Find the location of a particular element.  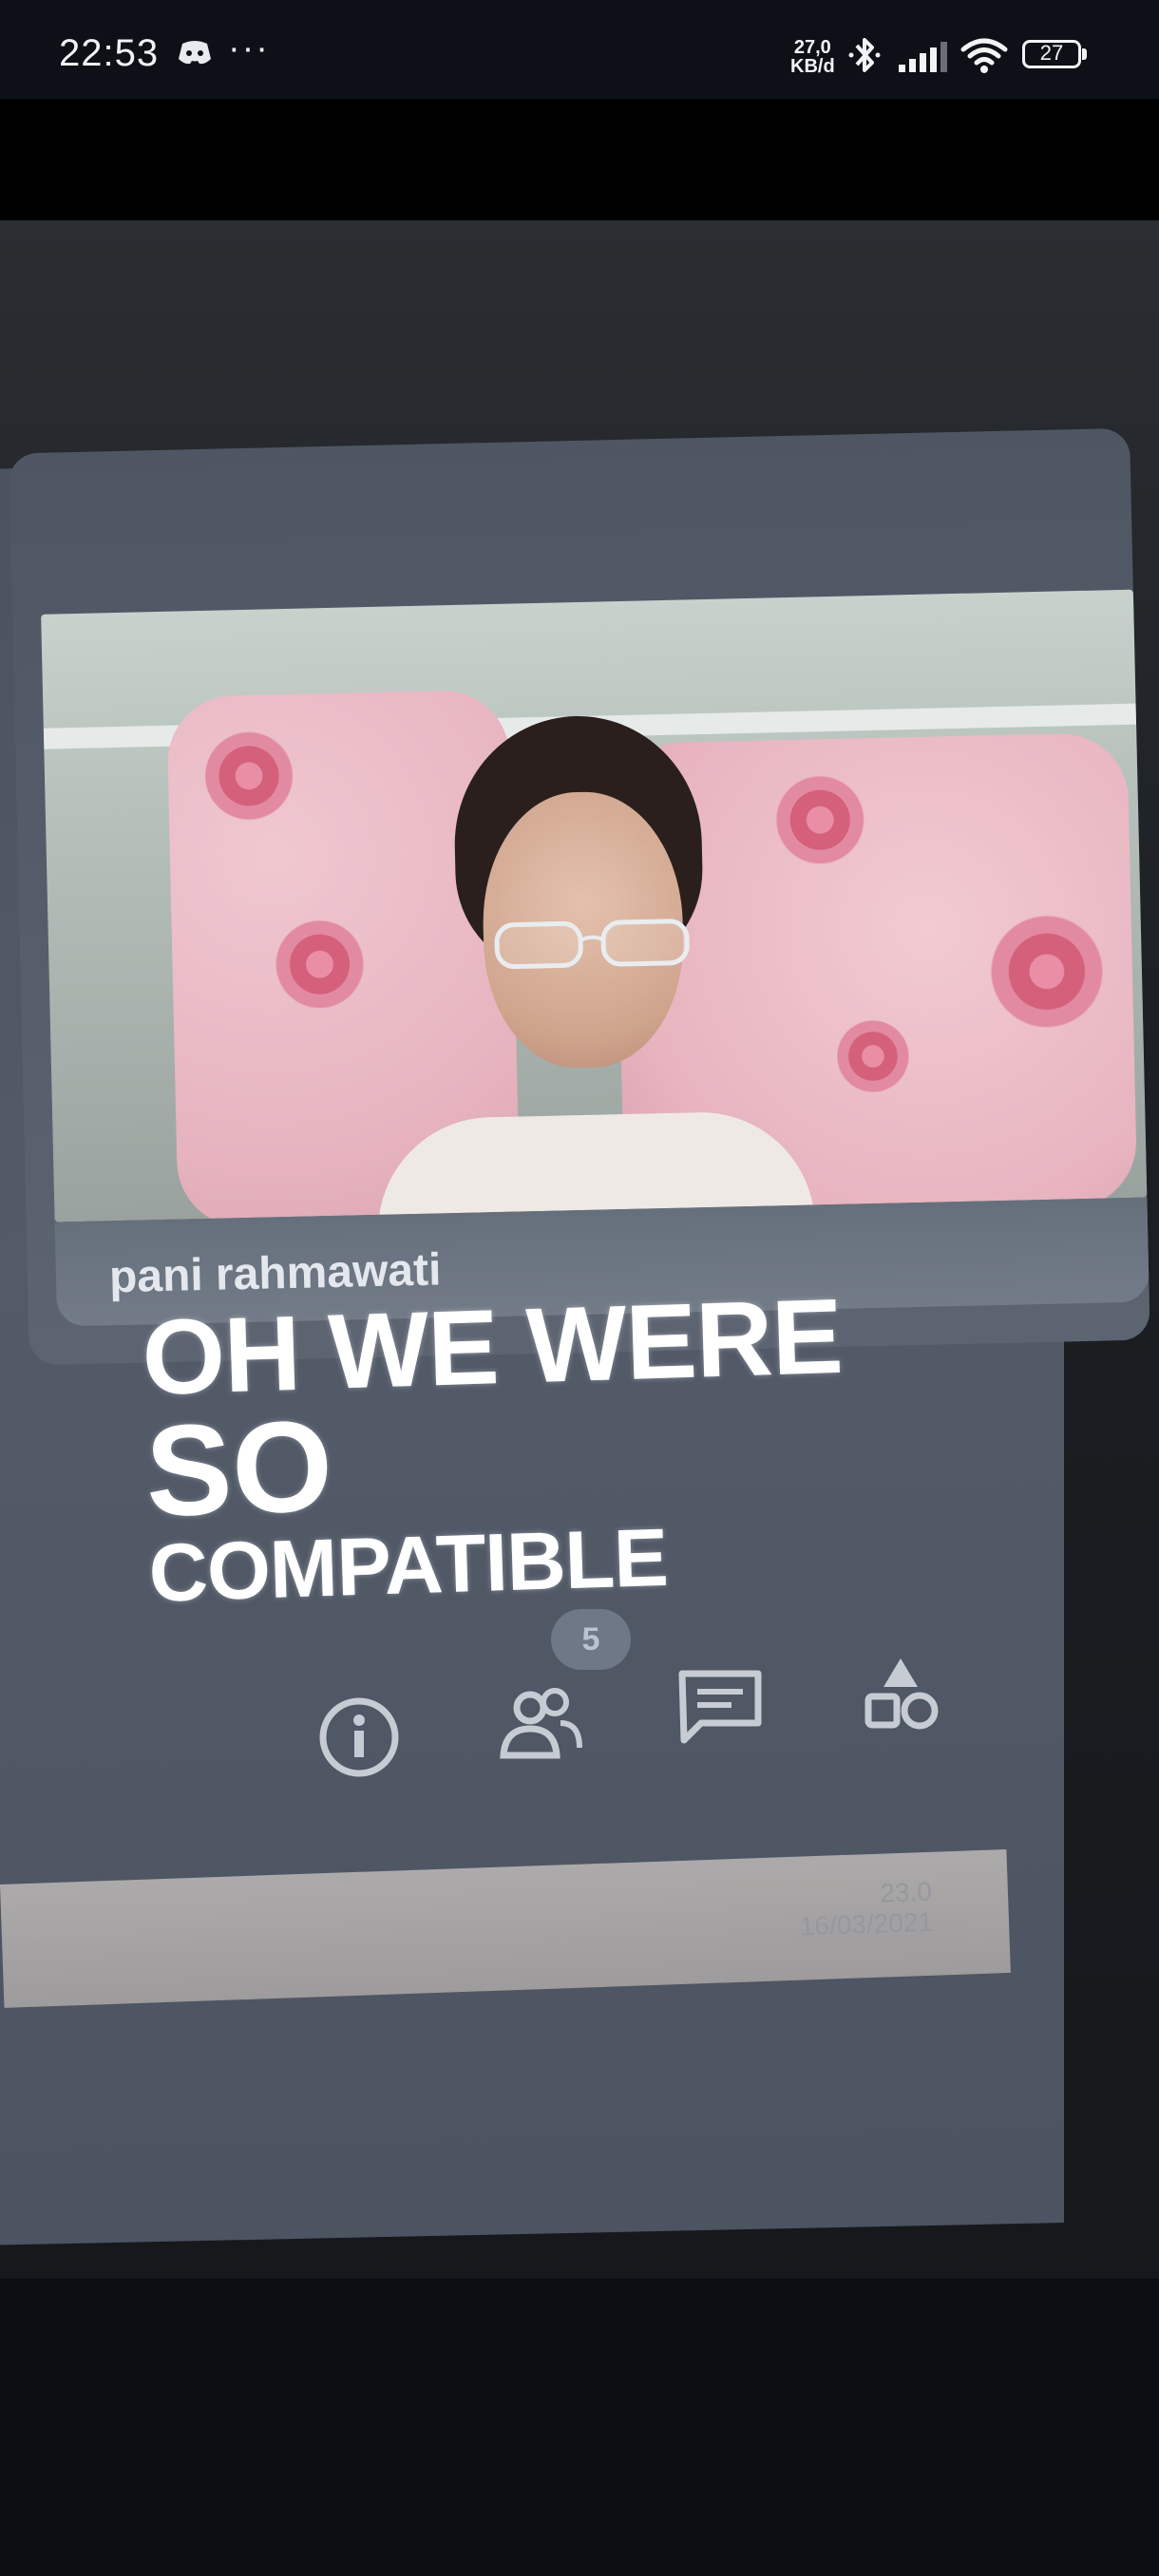

discord-icon is located at coordinates (195, 53).